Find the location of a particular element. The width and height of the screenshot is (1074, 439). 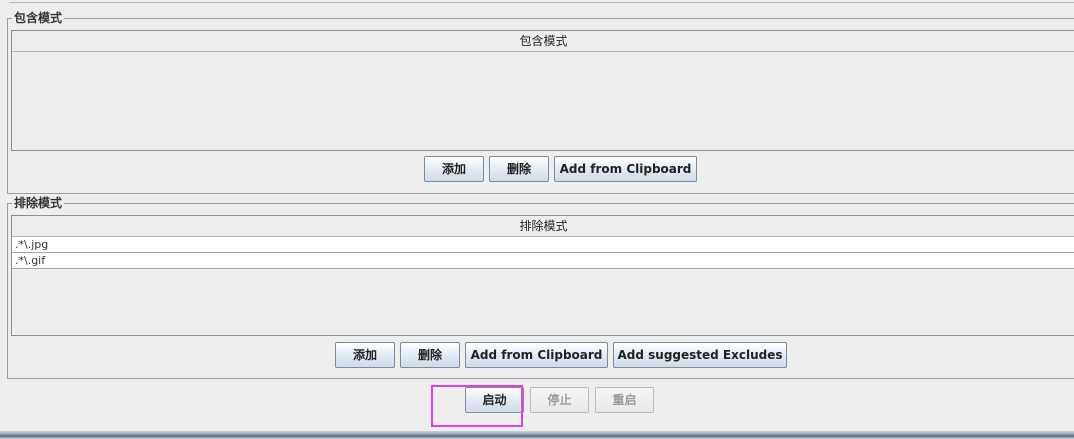

include-add-button: 添加 is located at coordinates (454, 169).